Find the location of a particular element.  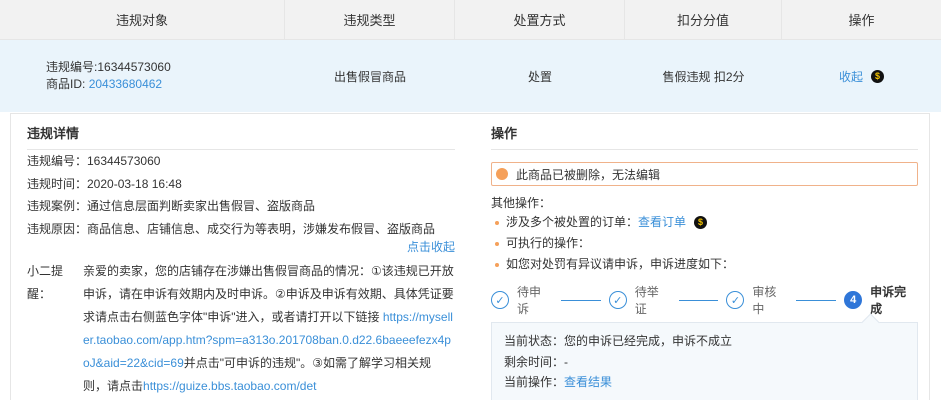

view-result-link: 查看结果 is located at coordinates (588, 382).